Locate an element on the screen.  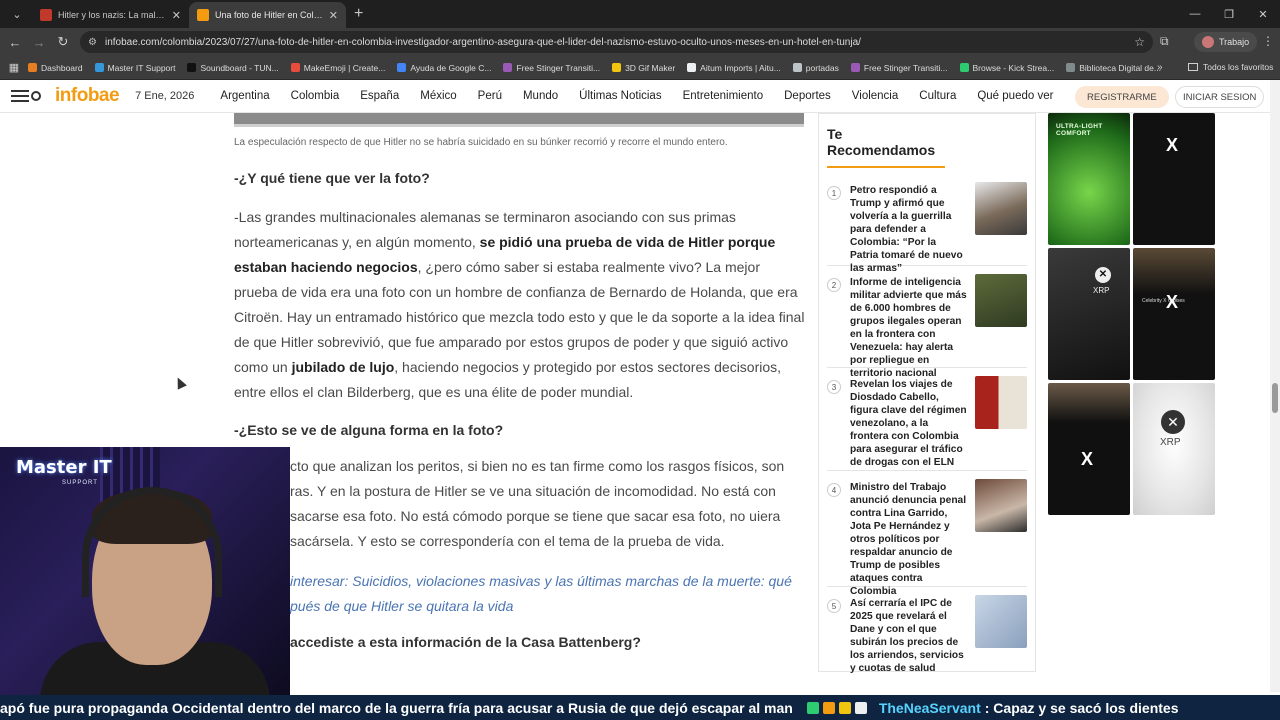
folder-icon is located at coordinates (1193, 67).